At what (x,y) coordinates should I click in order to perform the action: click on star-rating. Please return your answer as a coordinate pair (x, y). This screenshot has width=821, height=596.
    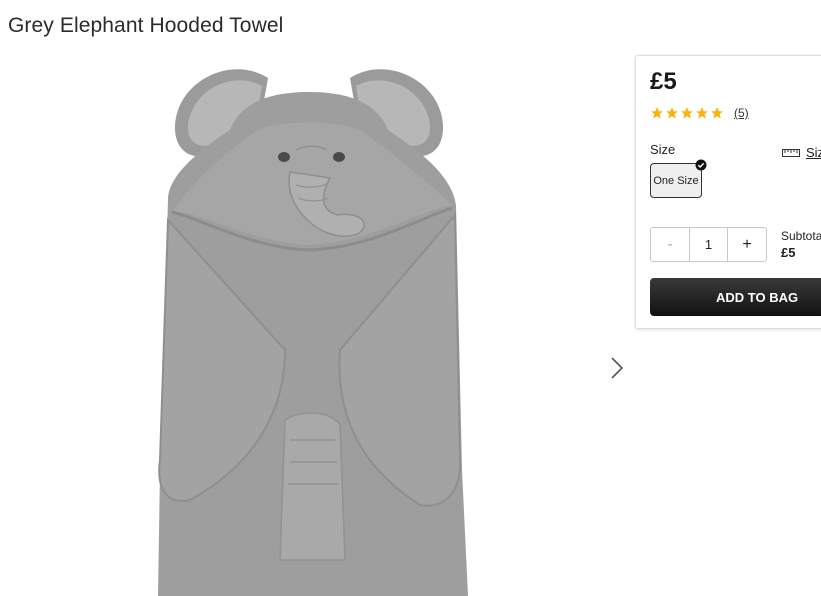
    Looking at the image, I should click on (687, 113).